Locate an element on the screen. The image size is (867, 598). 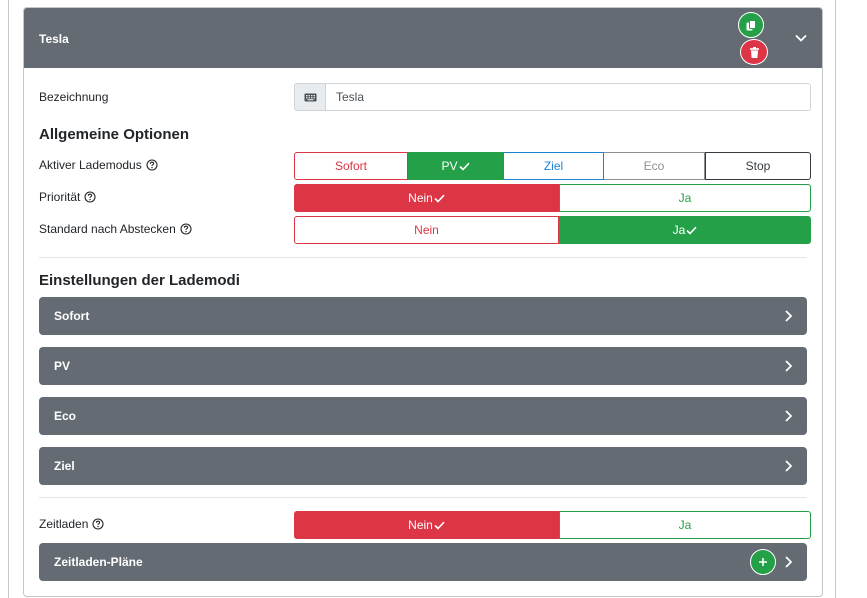
default-yes-button: Ja is located at coordinates (685, 230).